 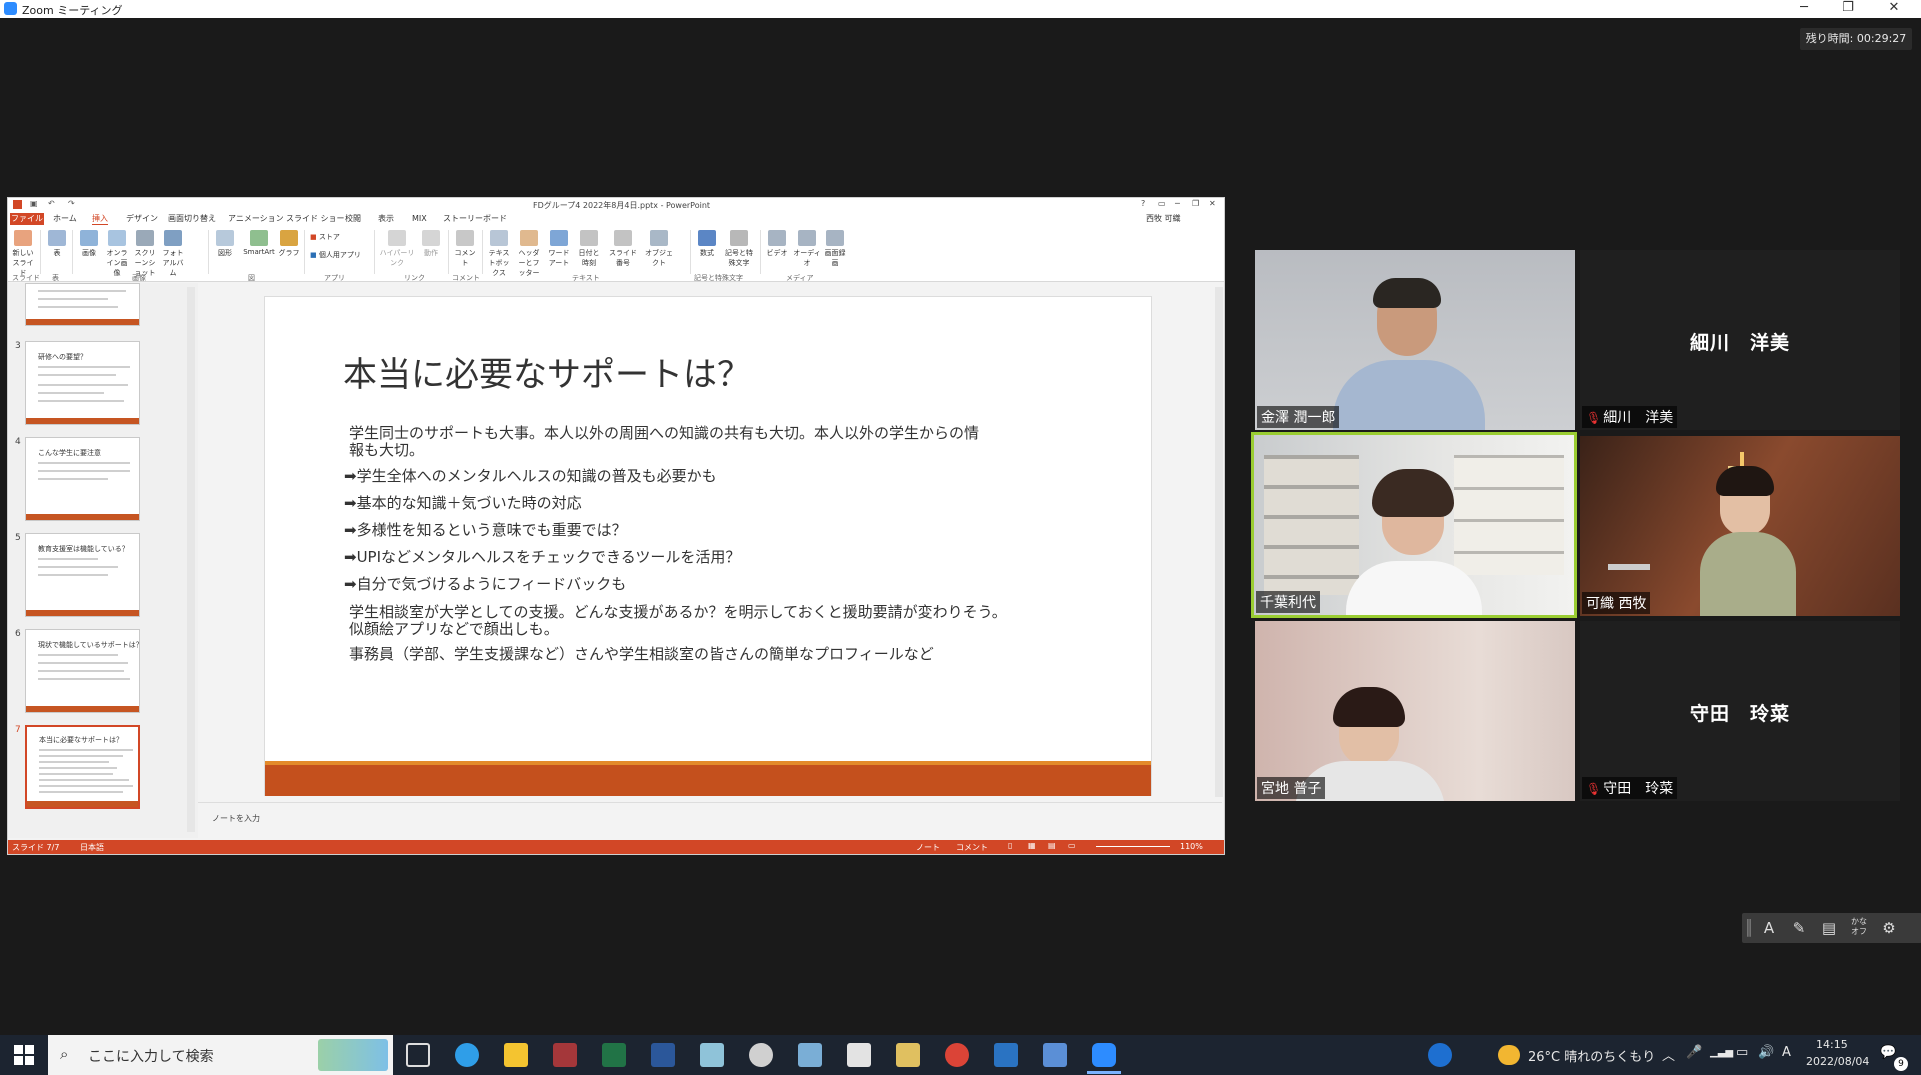 What do you see at coordinates (1133, 846) in the screenshot?
I see `zoom-slider` at bounding box center [1133, 846].